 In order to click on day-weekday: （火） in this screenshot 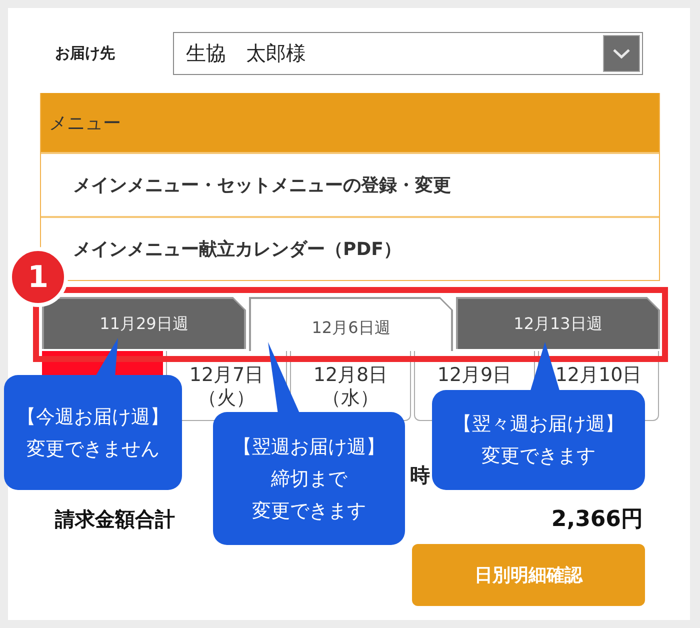, I will do `click(226, 398)`.